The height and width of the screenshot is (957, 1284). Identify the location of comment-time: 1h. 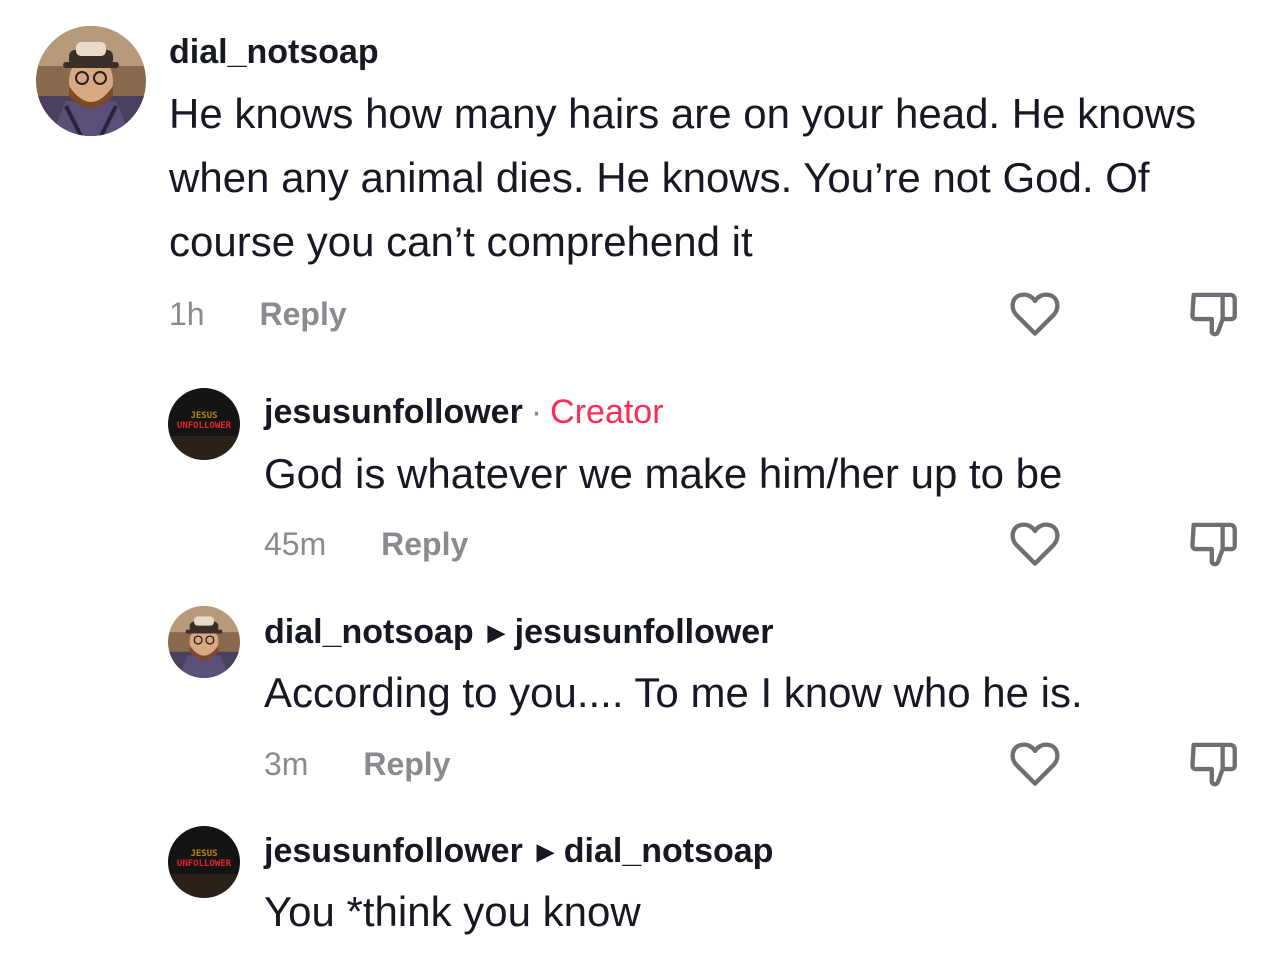
(187, 314).